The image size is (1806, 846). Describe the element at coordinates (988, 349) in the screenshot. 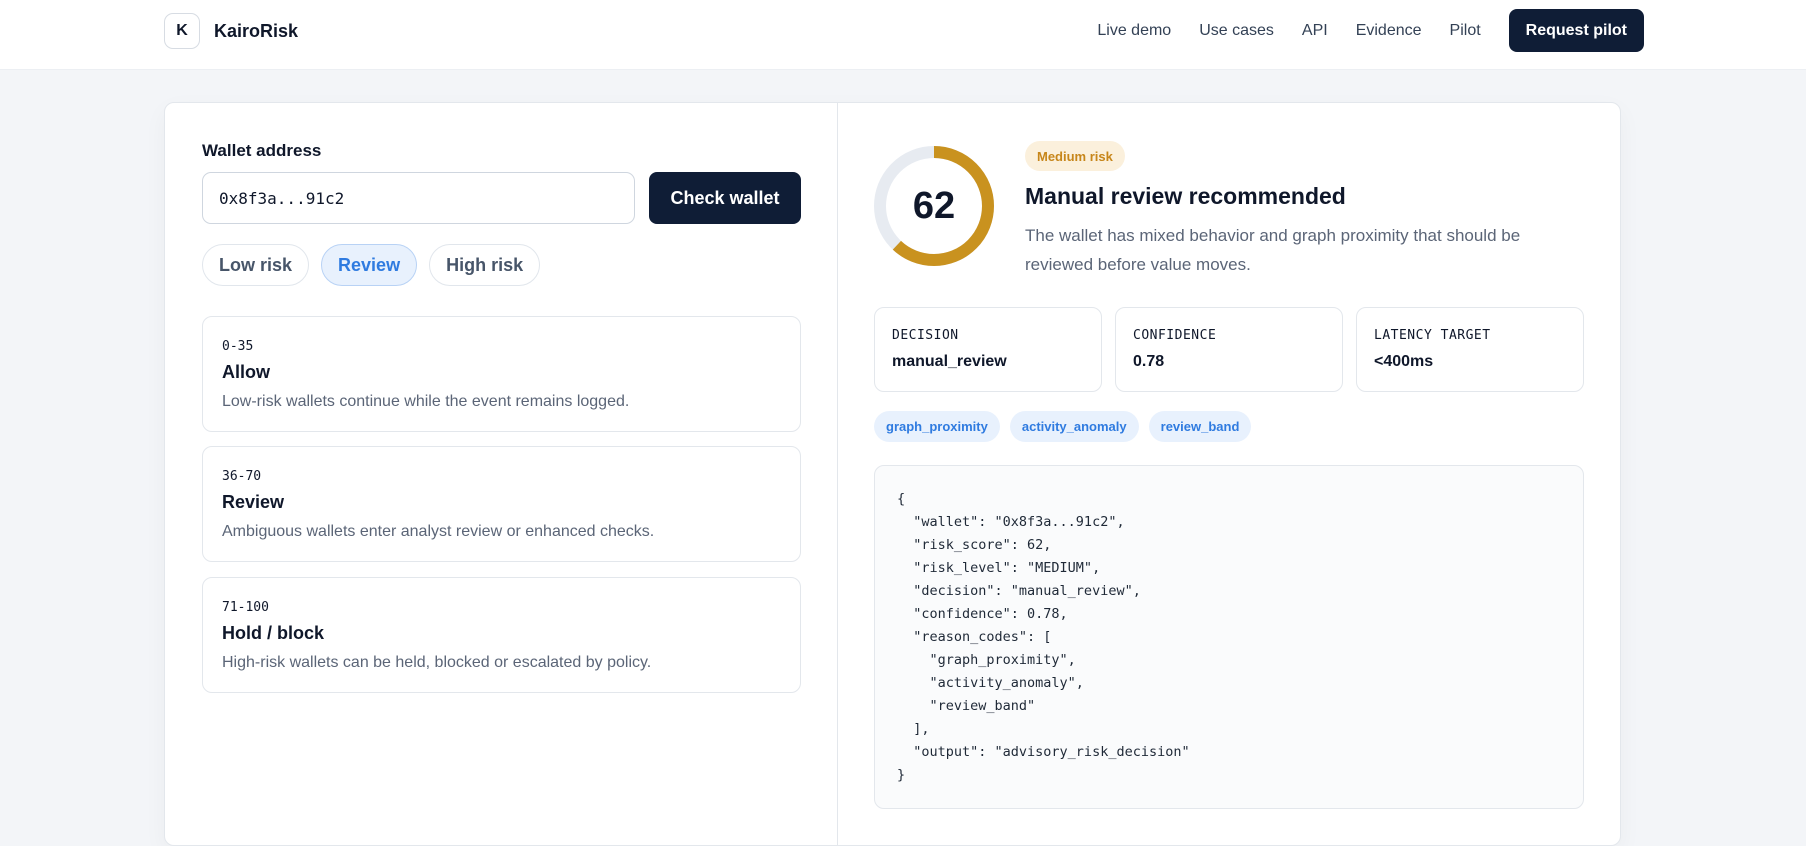

I see `metric-decision: DECISION manual_review` at that location.